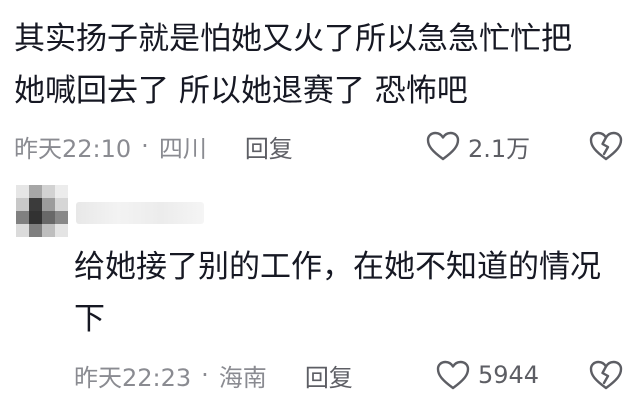 The height and width of the screenshot is (407, 640). I want to click on comment-2-reply-button: 回复, so click(329, 375).